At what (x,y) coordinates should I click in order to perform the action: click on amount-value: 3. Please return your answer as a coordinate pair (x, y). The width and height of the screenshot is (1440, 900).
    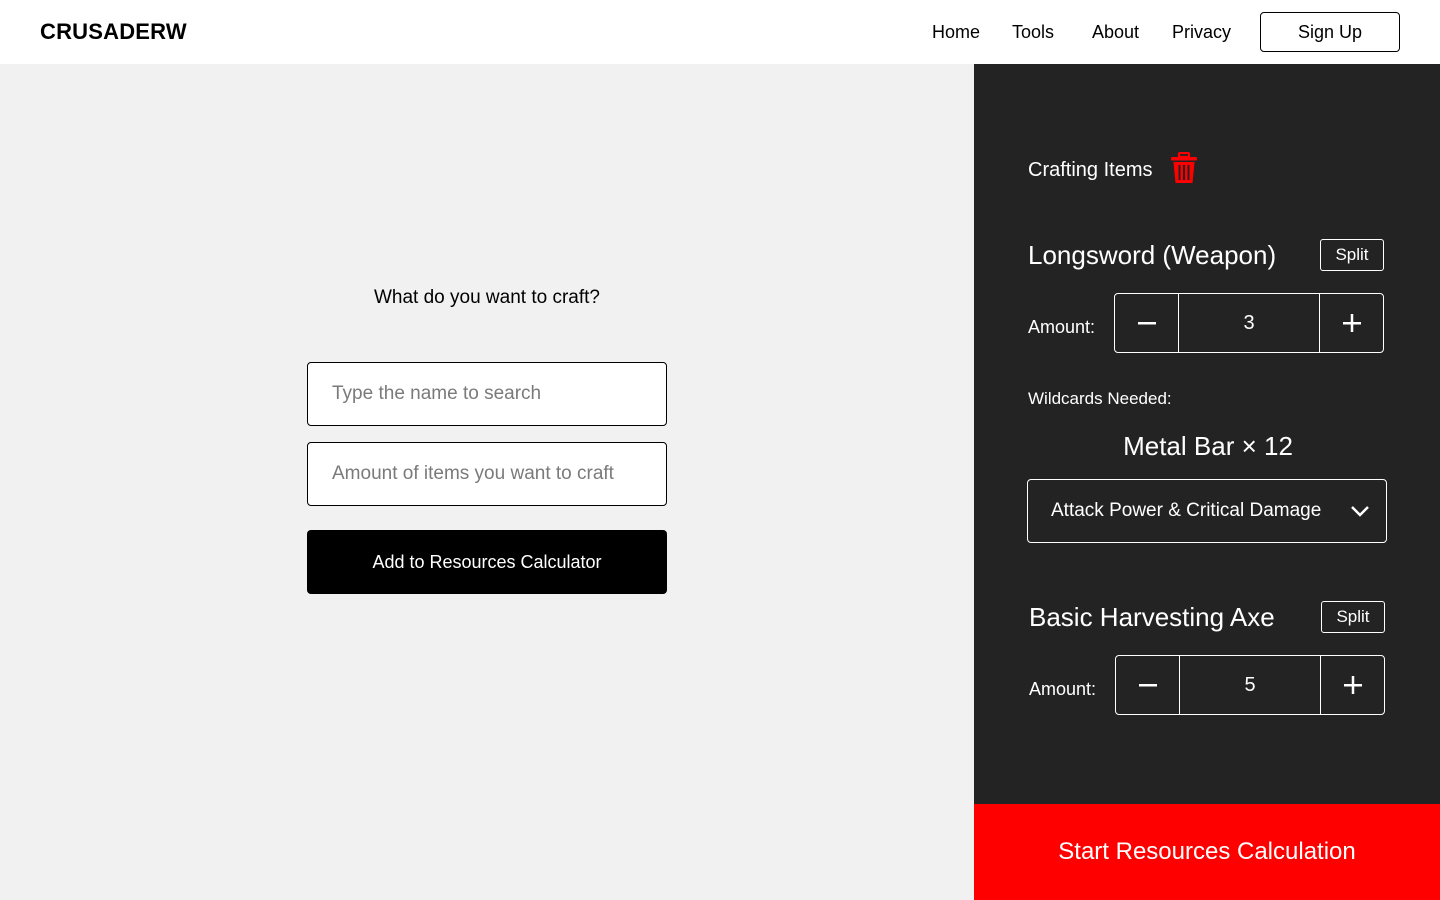
    Looking at the image, I should click on (1249, 323).